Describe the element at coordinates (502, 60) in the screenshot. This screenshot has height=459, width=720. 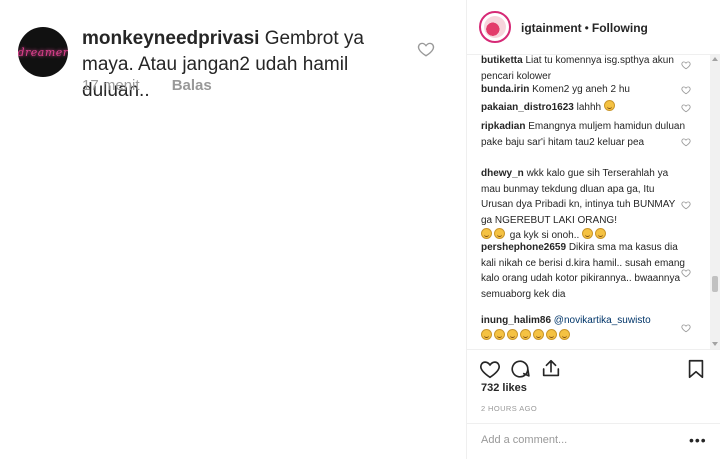
I see `comment-username: butiketta` at that location.